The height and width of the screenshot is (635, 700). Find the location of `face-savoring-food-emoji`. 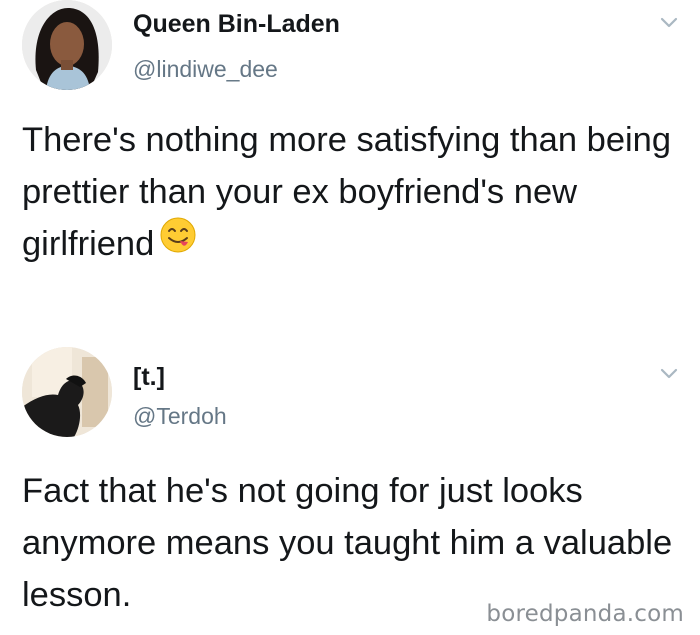

face-savoring-food-emoji is located at coordinates (178, 242).